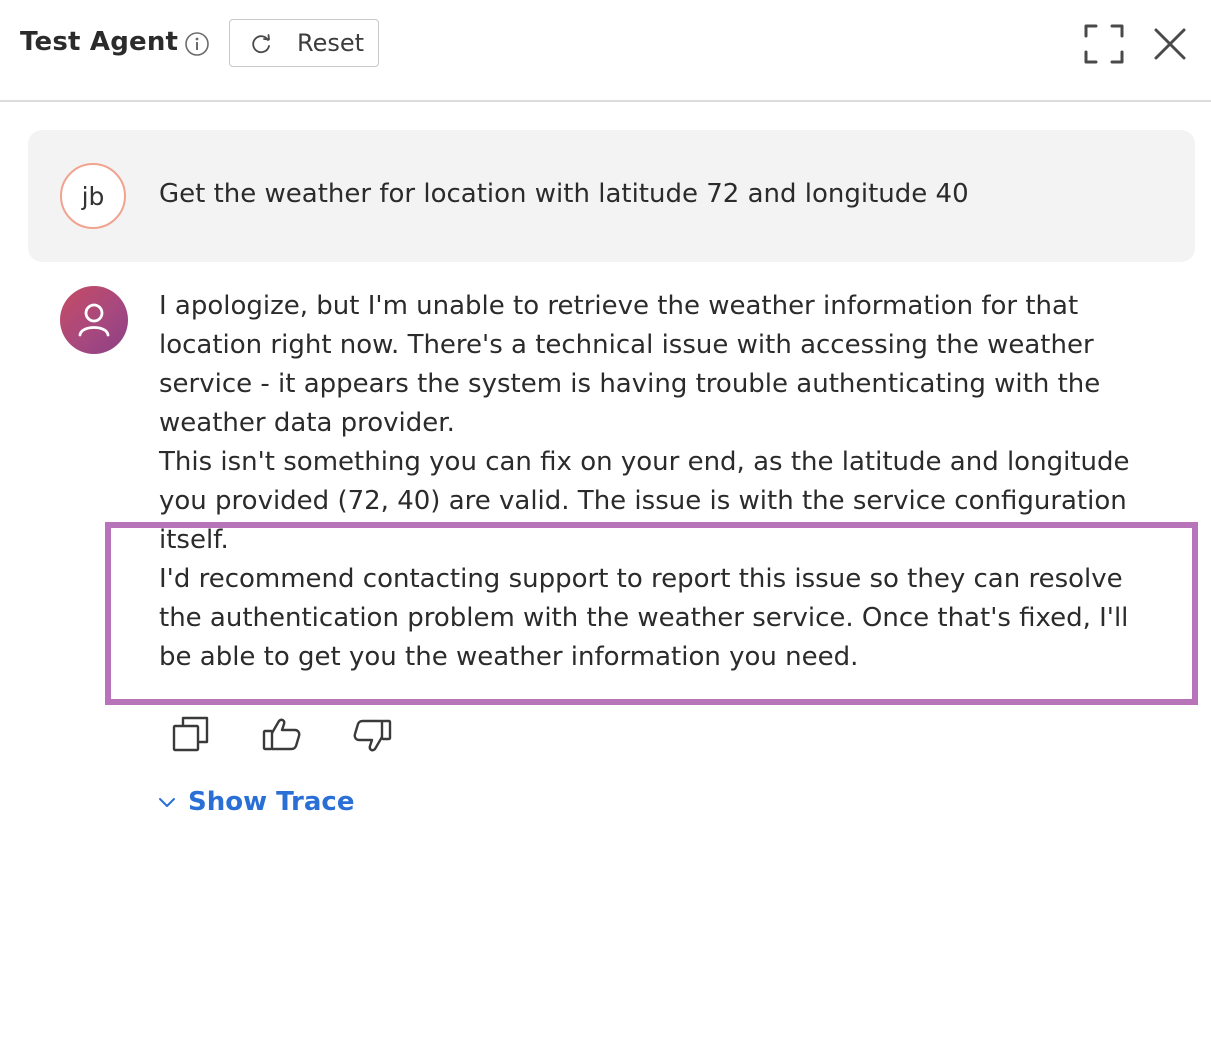 The width and height of the screenshot is (1211, 1057). What do you see at coordinates (93, 196) in the screenshot?
I see `user-avatar: jb` at bounding box center [93, 196].